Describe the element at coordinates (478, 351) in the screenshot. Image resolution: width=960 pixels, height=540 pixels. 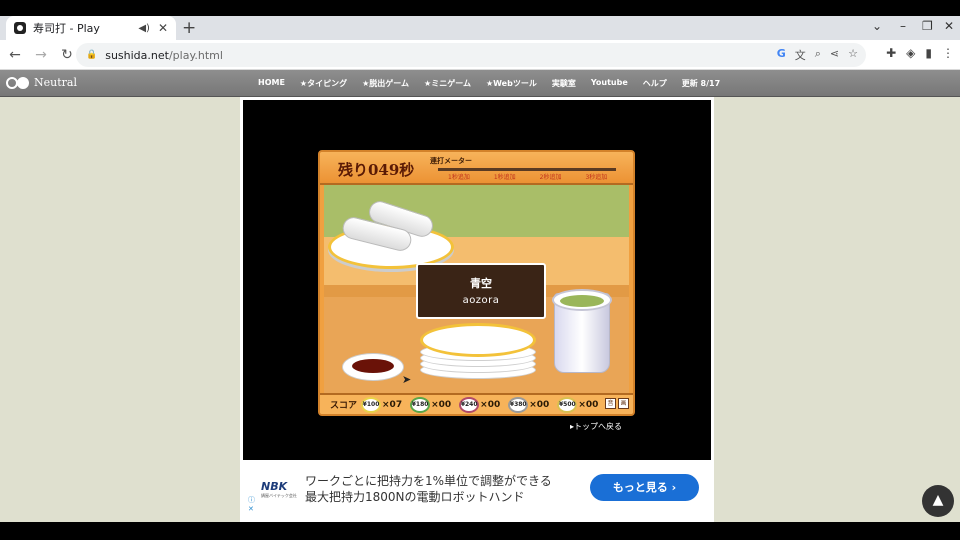
I see `stacked-plates-illustration` at that location.